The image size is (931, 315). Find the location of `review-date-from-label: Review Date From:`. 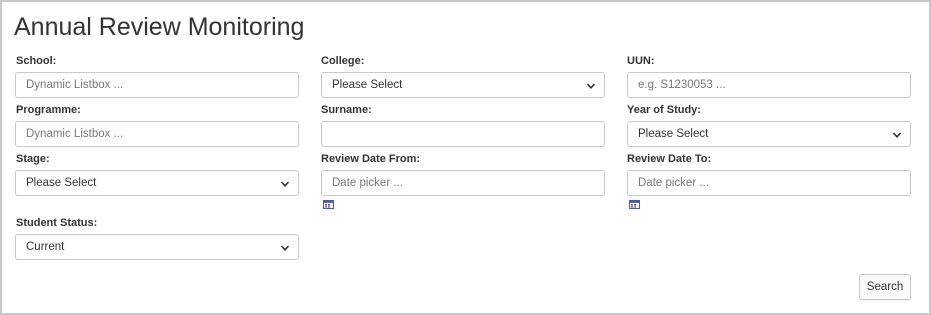

review-date-from-label: Review Date From: is located at coordinates (371, 159).